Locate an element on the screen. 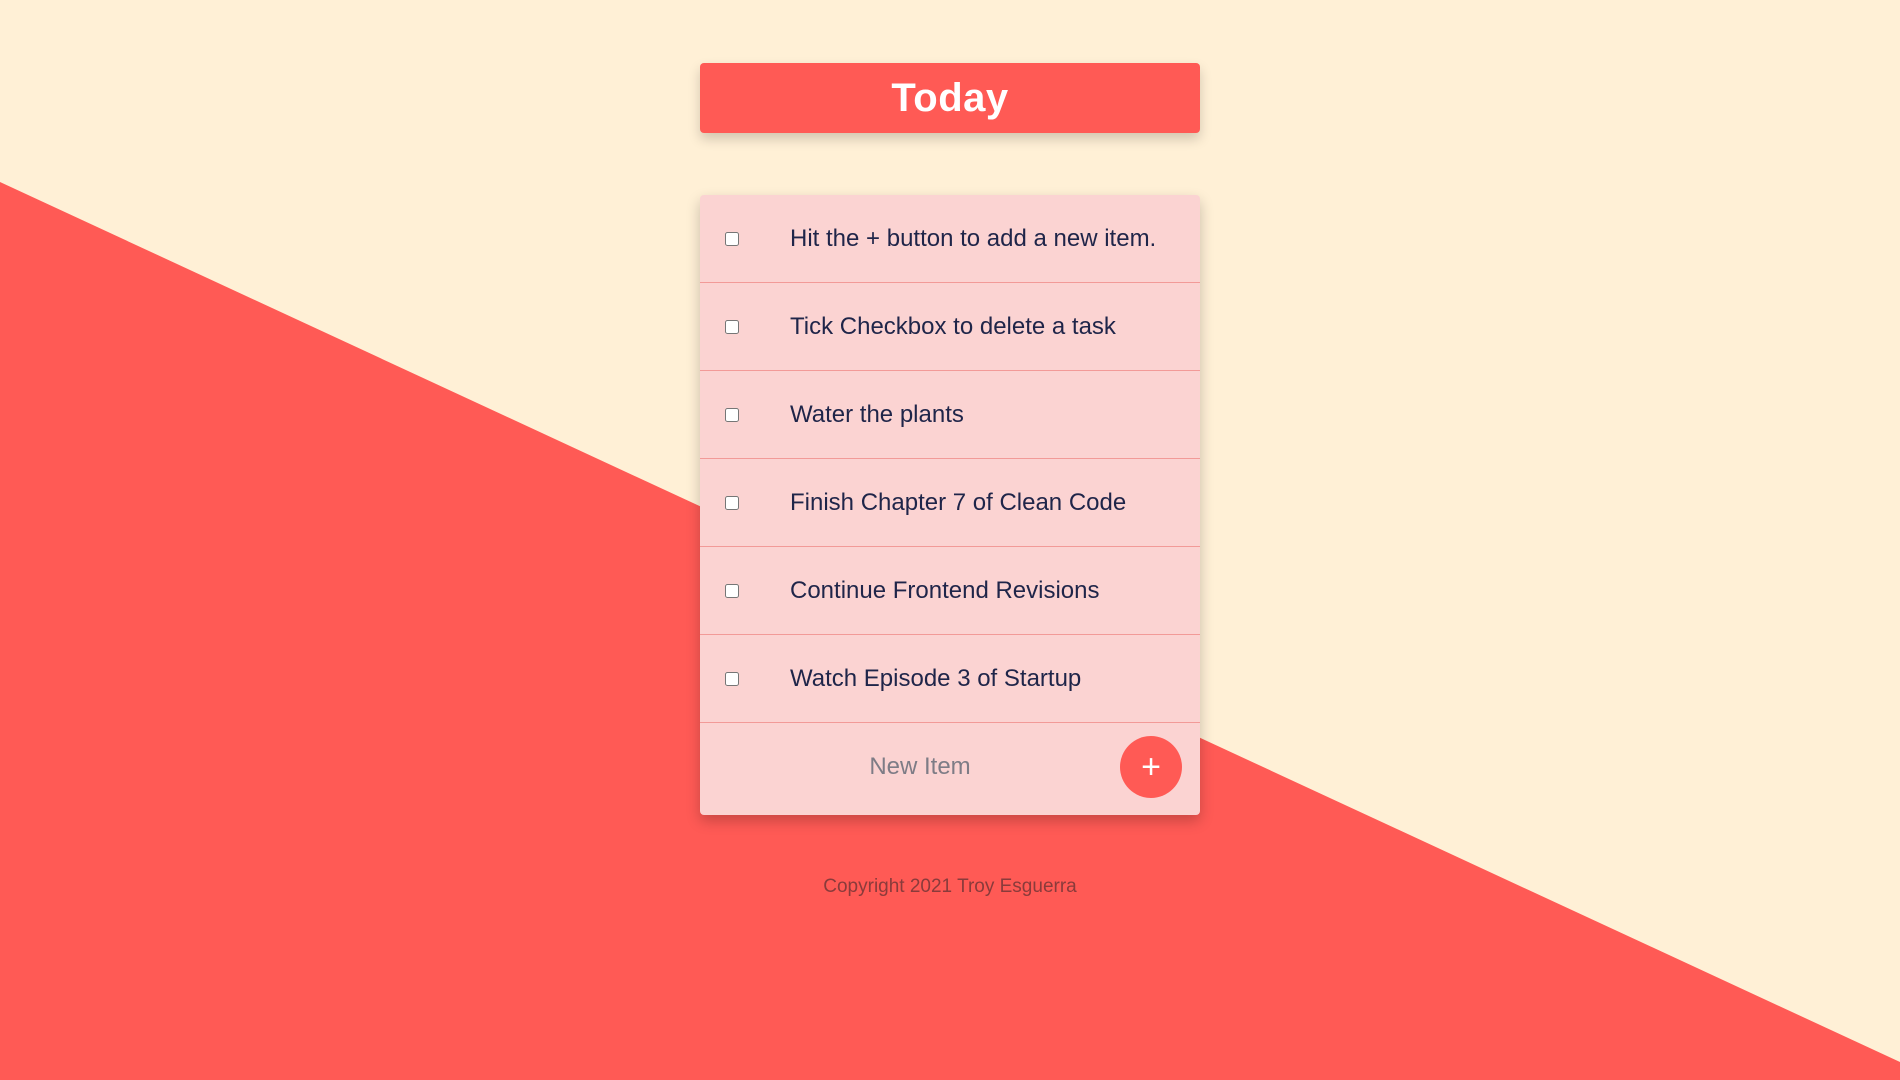 Image resolution: width=1900 pixels, height=1080 pixels. list-item: Hit the + button to add a new item. is located at coordinates (950, 239).